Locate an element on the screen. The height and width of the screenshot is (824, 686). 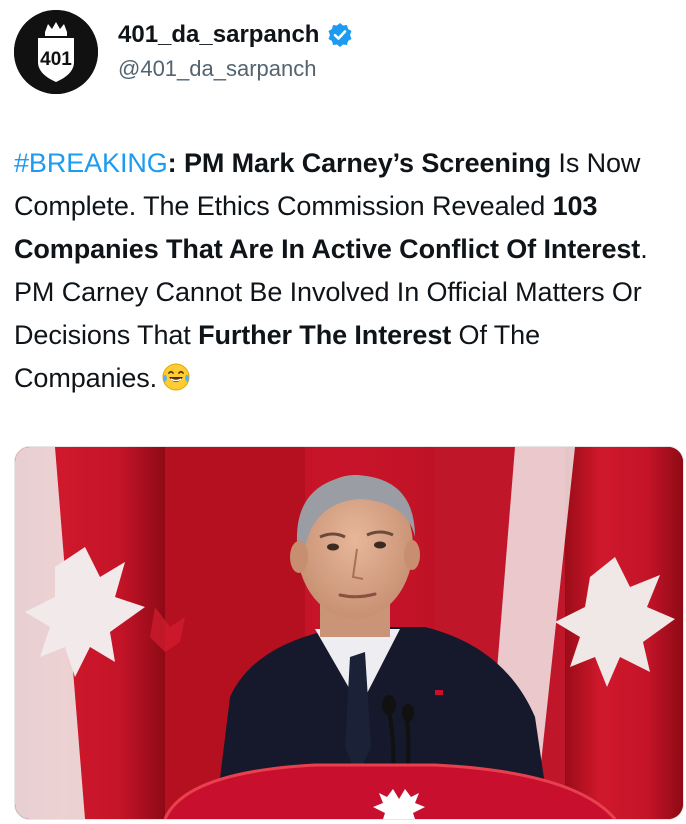
profile-avatar: 401 is located at coordinates (56, 52).